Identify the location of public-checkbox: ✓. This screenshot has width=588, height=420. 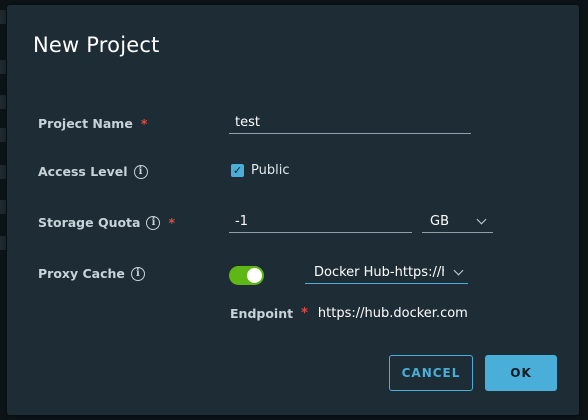
(237, 170).